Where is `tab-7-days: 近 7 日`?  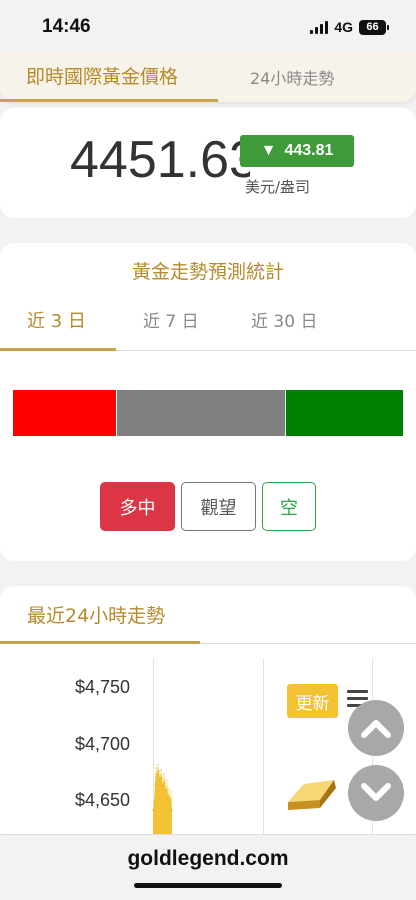 tab-7-days: 近 7 日 is located at coordinates (171, 319).